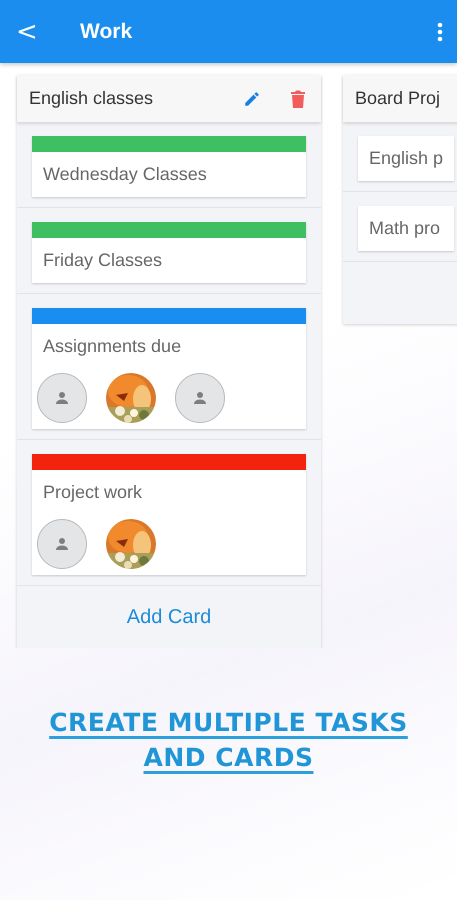 Image resolution: width=457 pixels, height=900 pixels. Describe the element at coordinates (169, 617) in the screenshot. I see `add-card-button: Add Card` at that location.